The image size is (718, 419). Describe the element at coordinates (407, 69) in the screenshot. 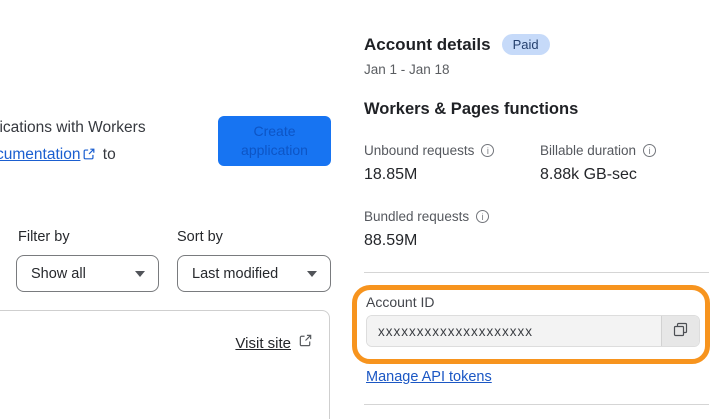

I see `date-range: Jan 1 - Jan 18` at that location.